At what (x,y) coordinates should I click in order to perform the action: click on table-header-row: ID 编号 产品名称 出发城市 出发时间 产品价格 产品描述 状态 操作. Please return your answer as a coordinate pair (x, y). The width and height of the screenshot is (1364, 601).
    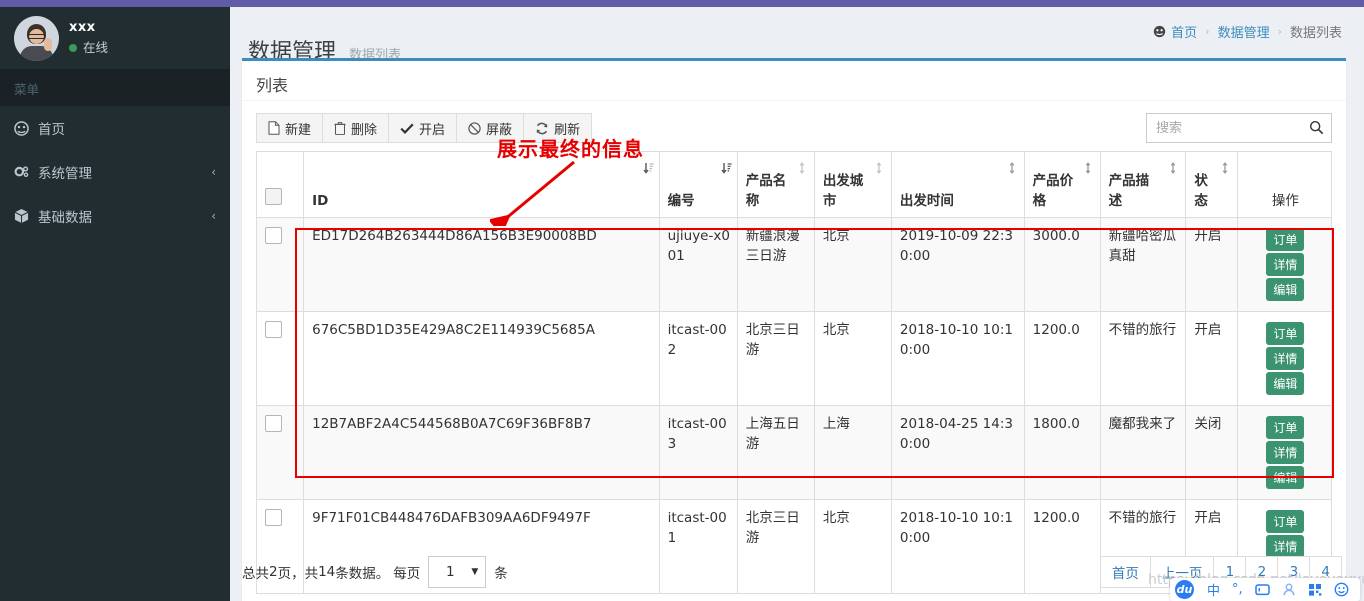
    Looking at the image, I should click on (794, 184).